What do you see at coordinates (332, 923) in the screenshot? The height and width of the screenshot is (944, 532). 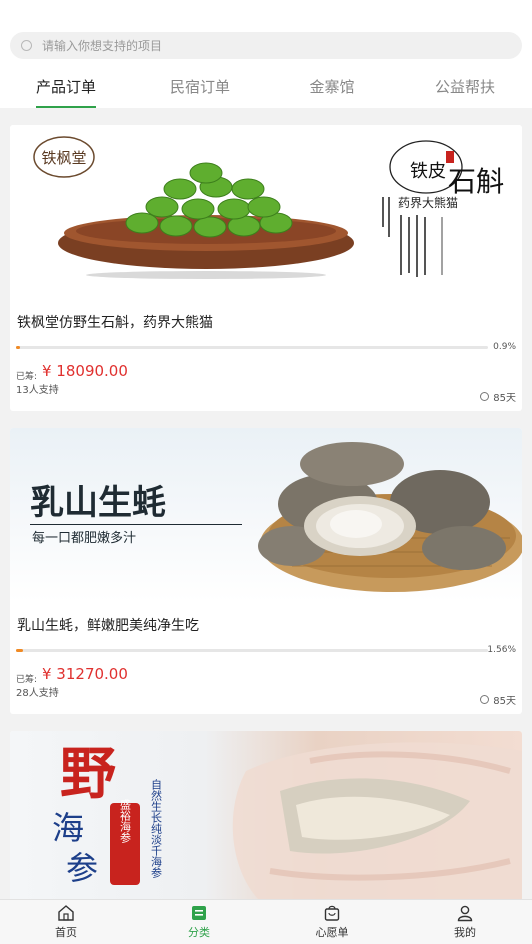 I see `nav-wishlist: 心愿单` at bounding box center [332, 923].